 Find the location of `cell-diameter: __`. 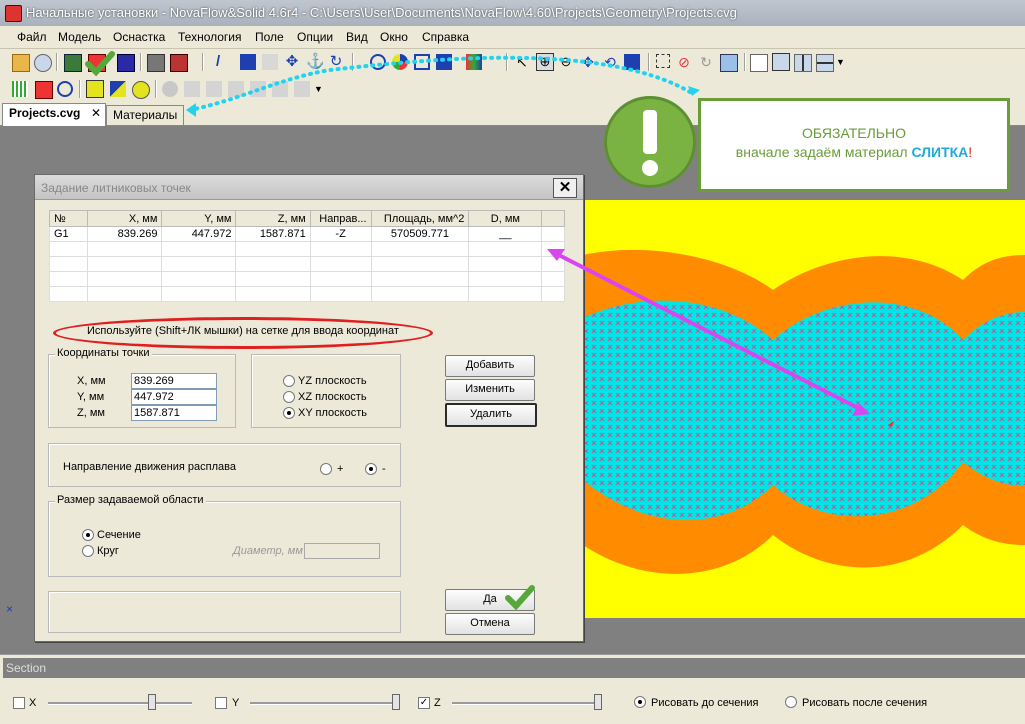

cell-diameter: __ is located at coordinates (505, 234).